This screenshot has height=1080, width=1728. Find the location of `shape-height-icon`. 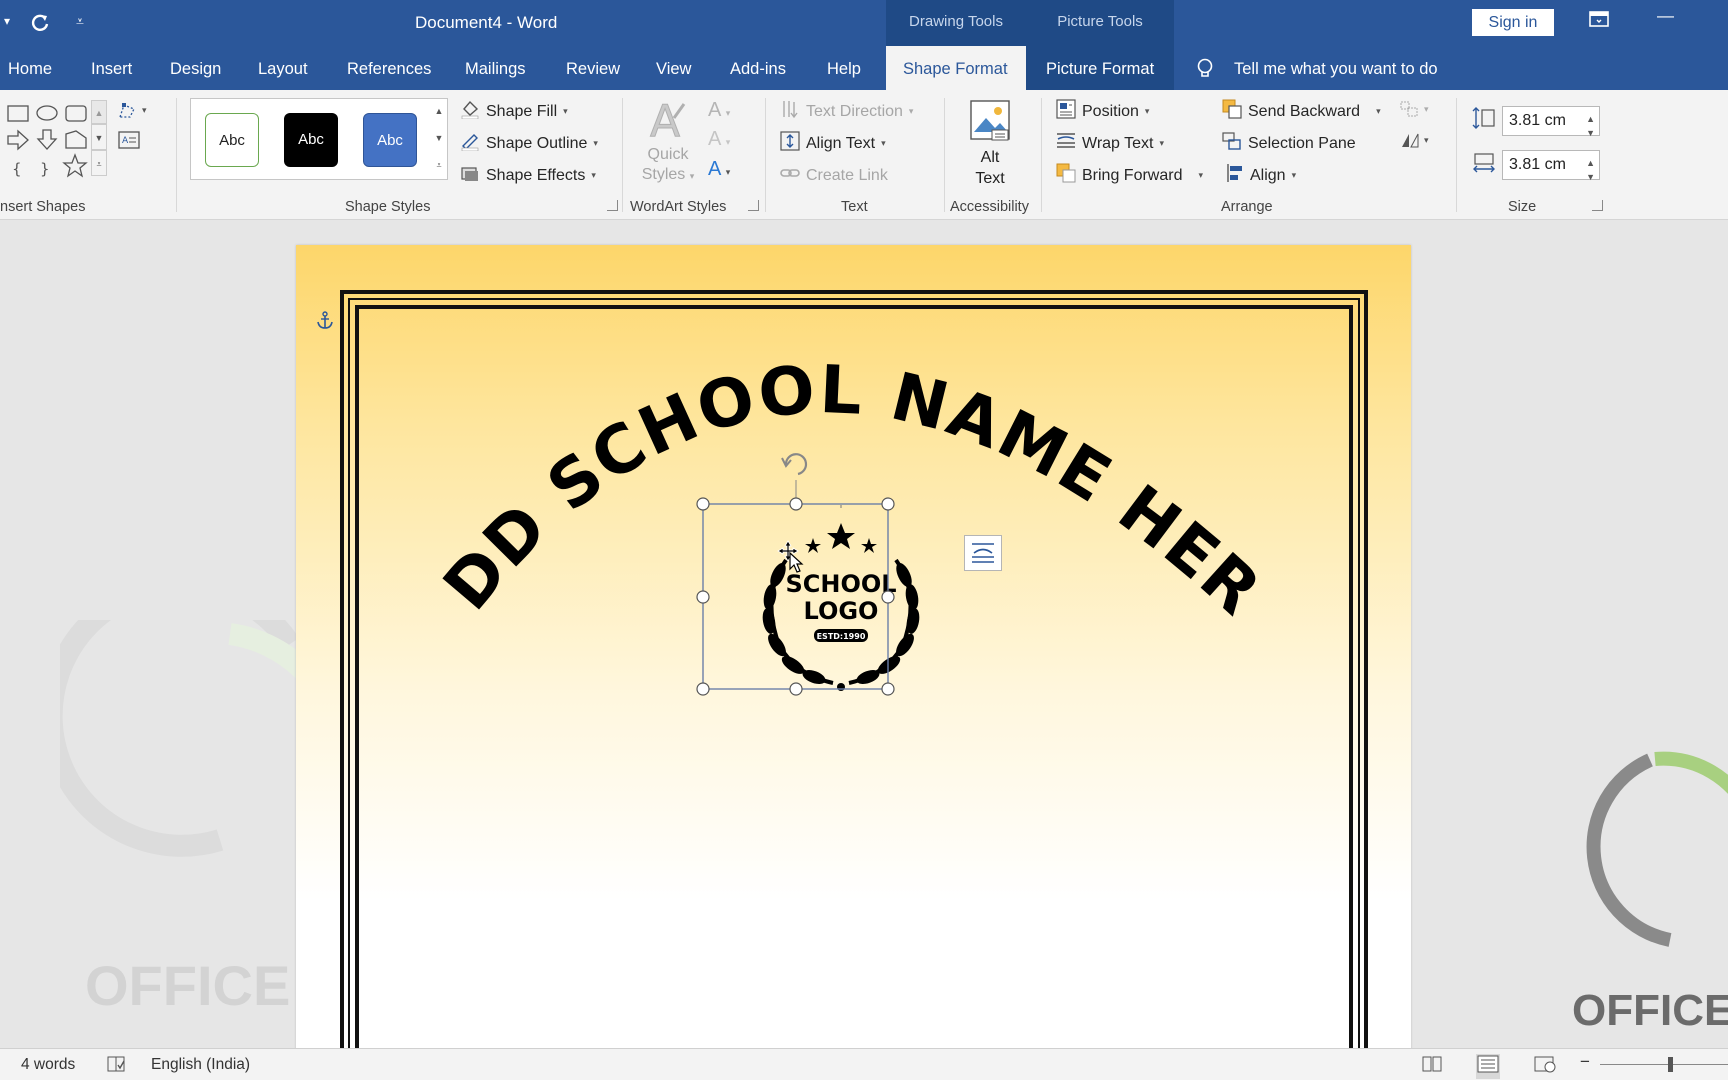

shape-height-icon is located at coordinates (1484, 120).